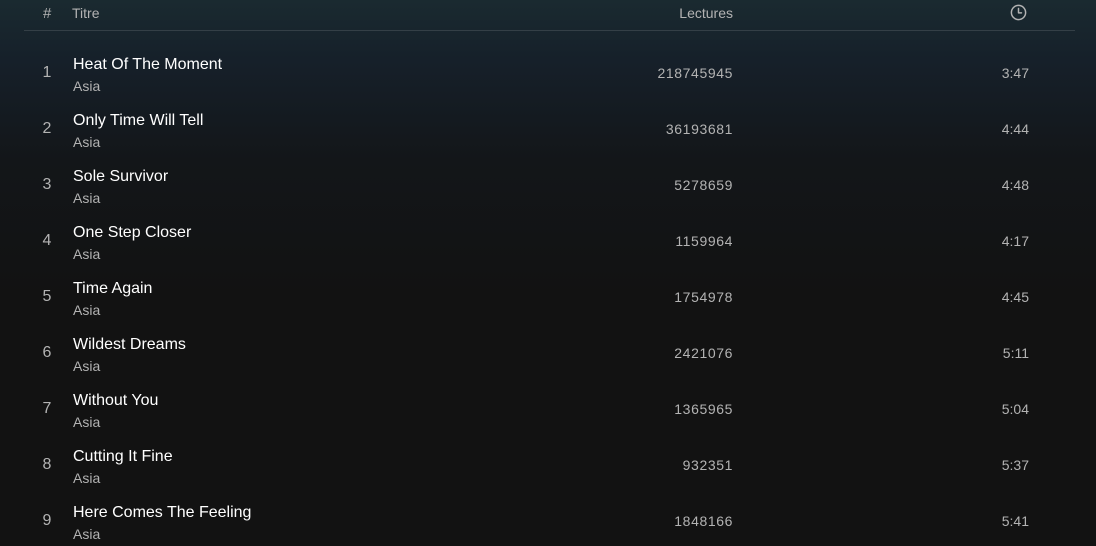  Describe the element at coordinates (47, 240) in the screenshot. I see `track-number: 4` at that location.